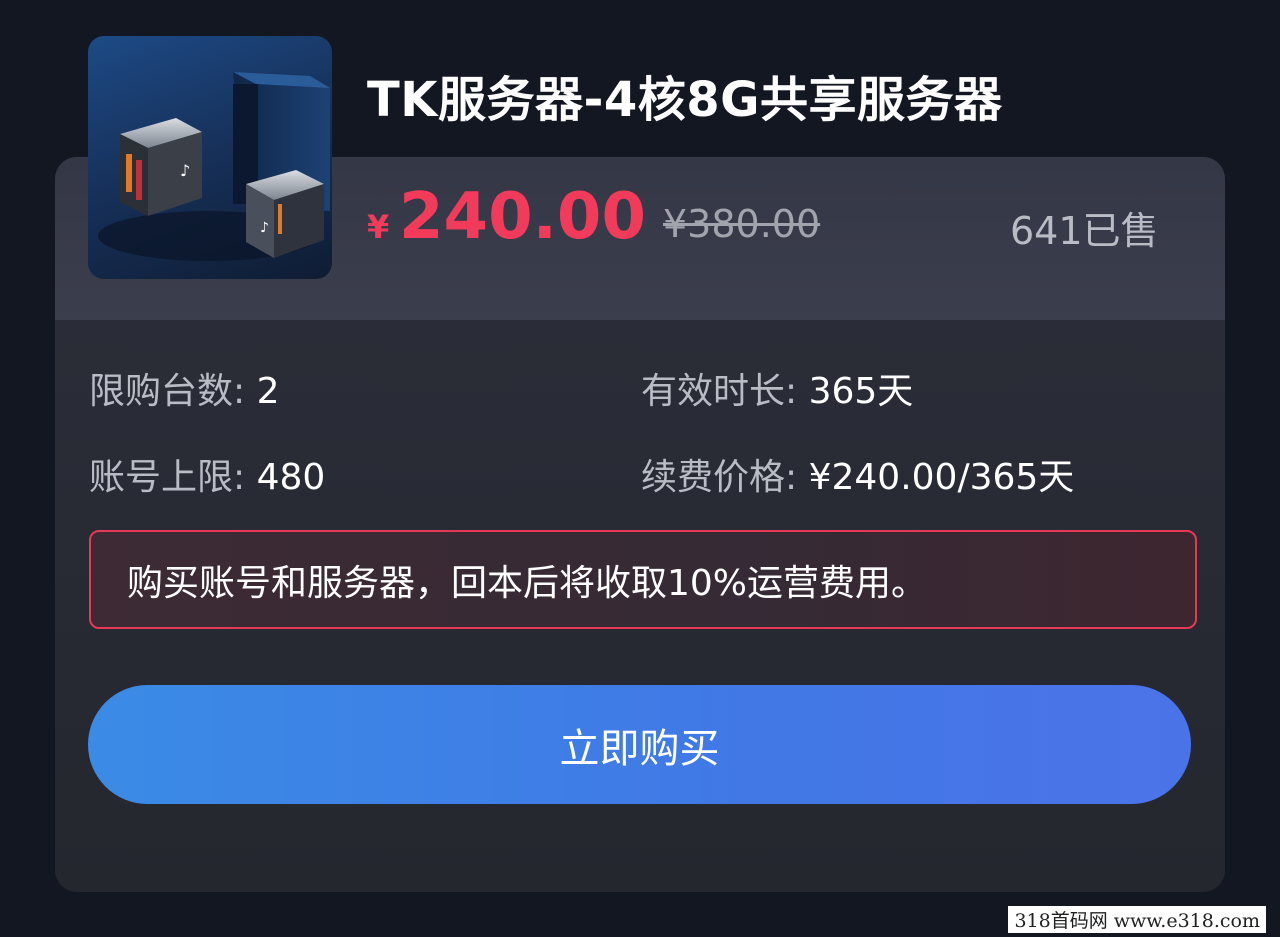  What do you see at coordinates (210, 157) in the screenshot?
I see `product-image: ♪ ♪` at bounding box center [210, 157].